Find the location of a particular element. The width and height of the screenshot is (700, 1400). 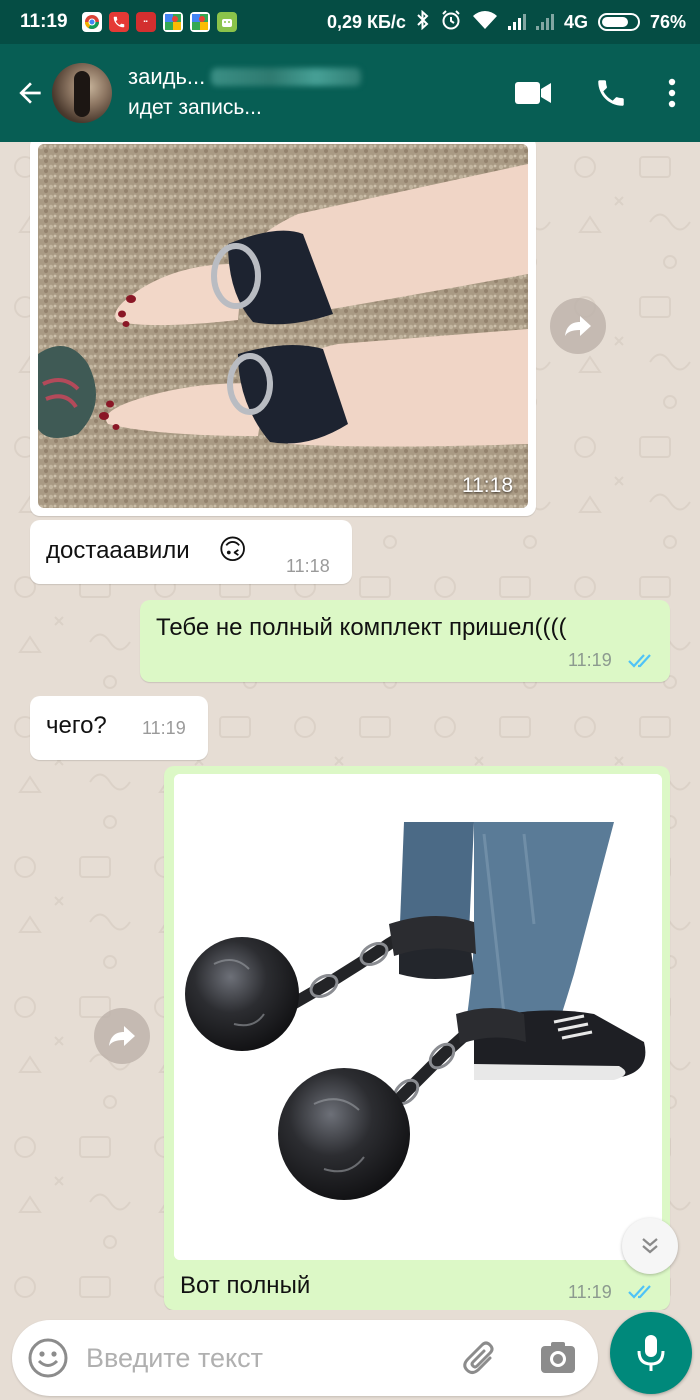

voice-call-button is located at coordinates (611, 93).